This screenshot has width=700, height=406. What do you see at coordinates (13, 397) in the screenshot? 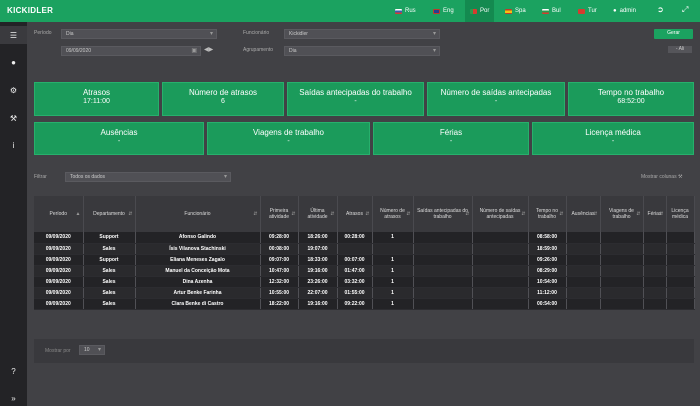
I see `expand-icon: »` at bounding box center [13, 397].